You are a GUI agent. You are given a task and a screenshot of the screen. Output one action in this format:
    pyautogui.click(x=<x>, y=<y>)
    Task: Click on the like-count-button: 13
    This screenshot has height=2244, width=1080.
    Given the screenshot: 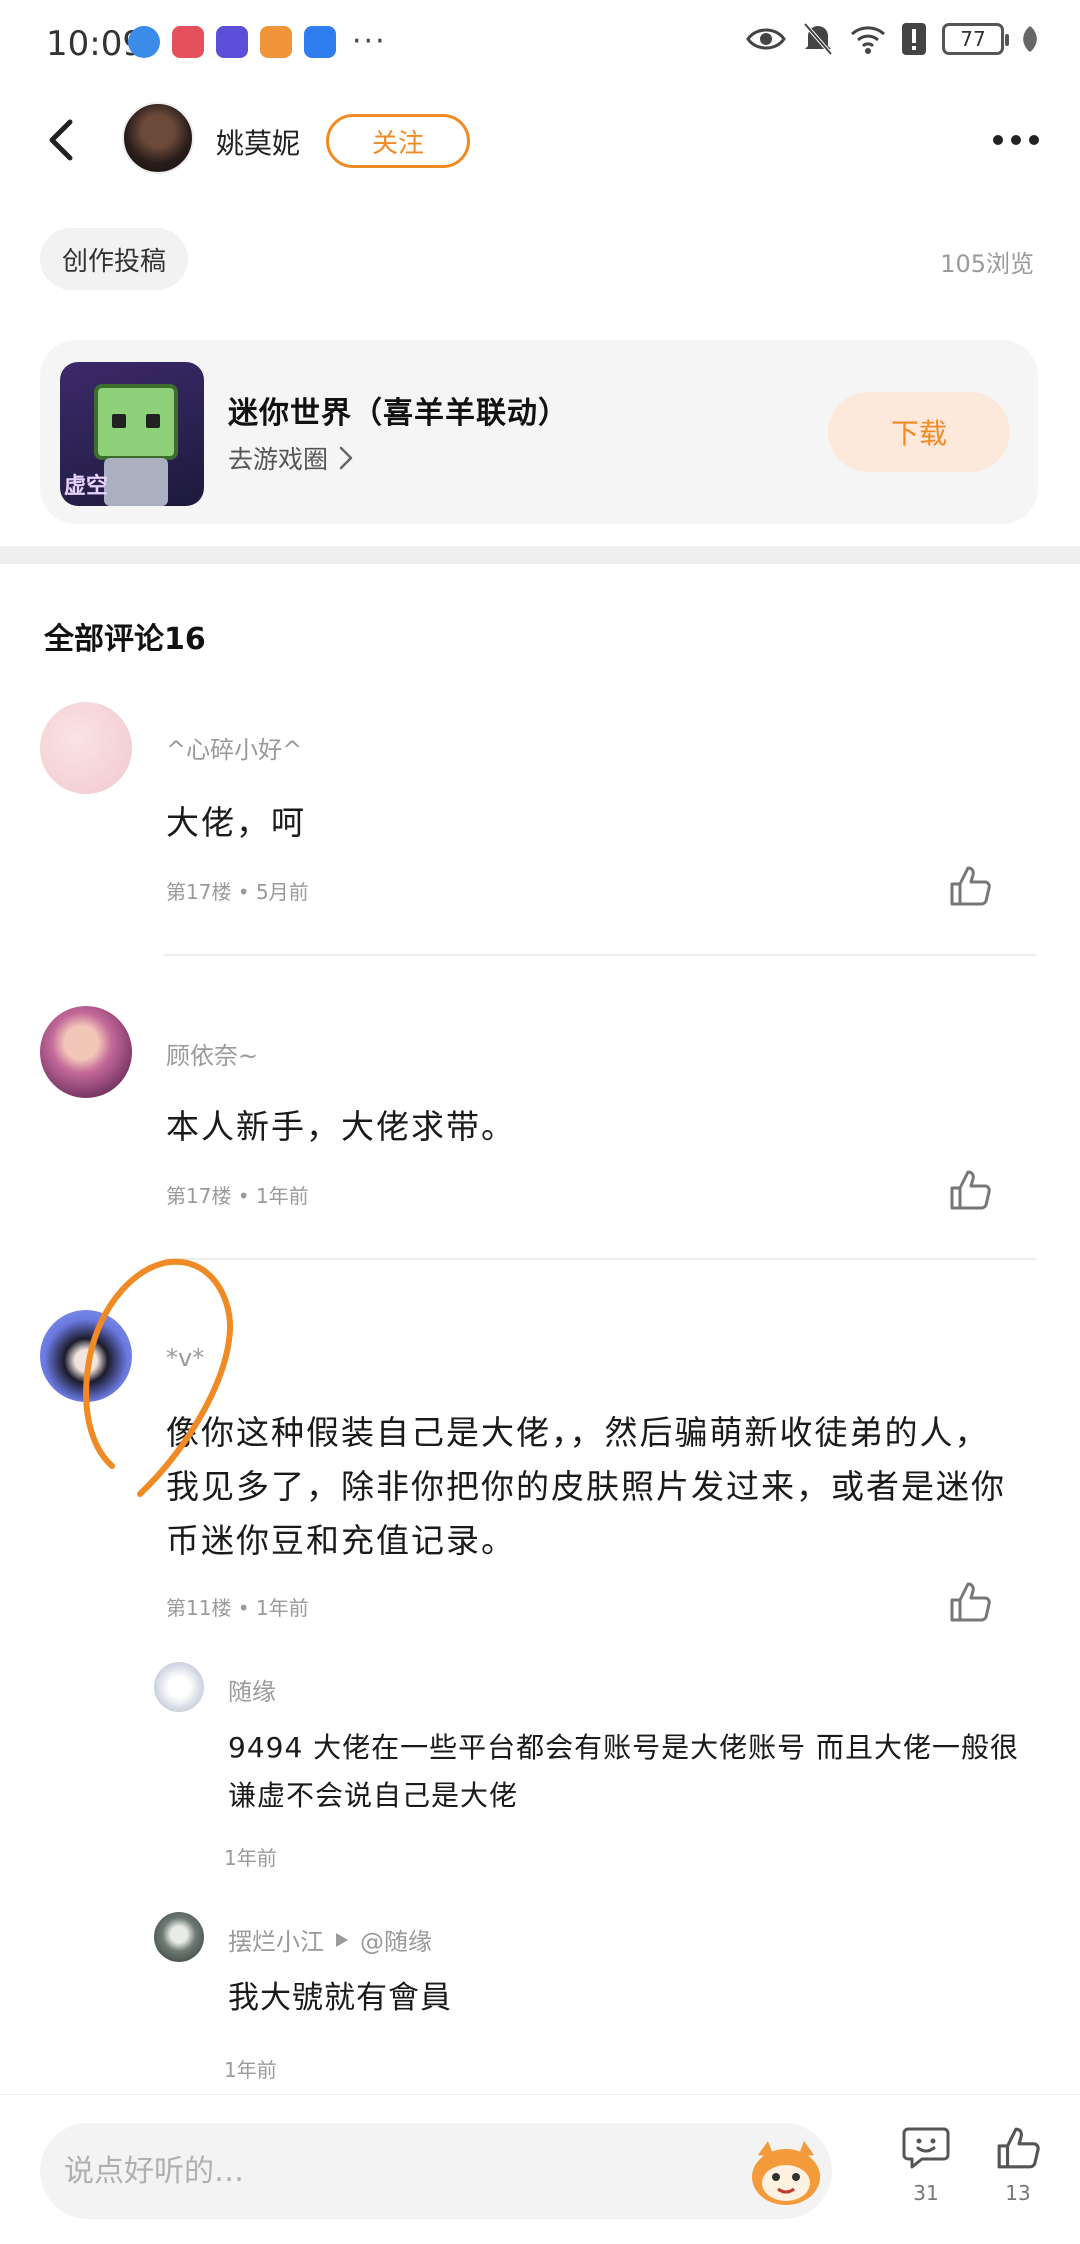 What is the action you would take?
    pyautogui.click(x=1018, y=2165)
    